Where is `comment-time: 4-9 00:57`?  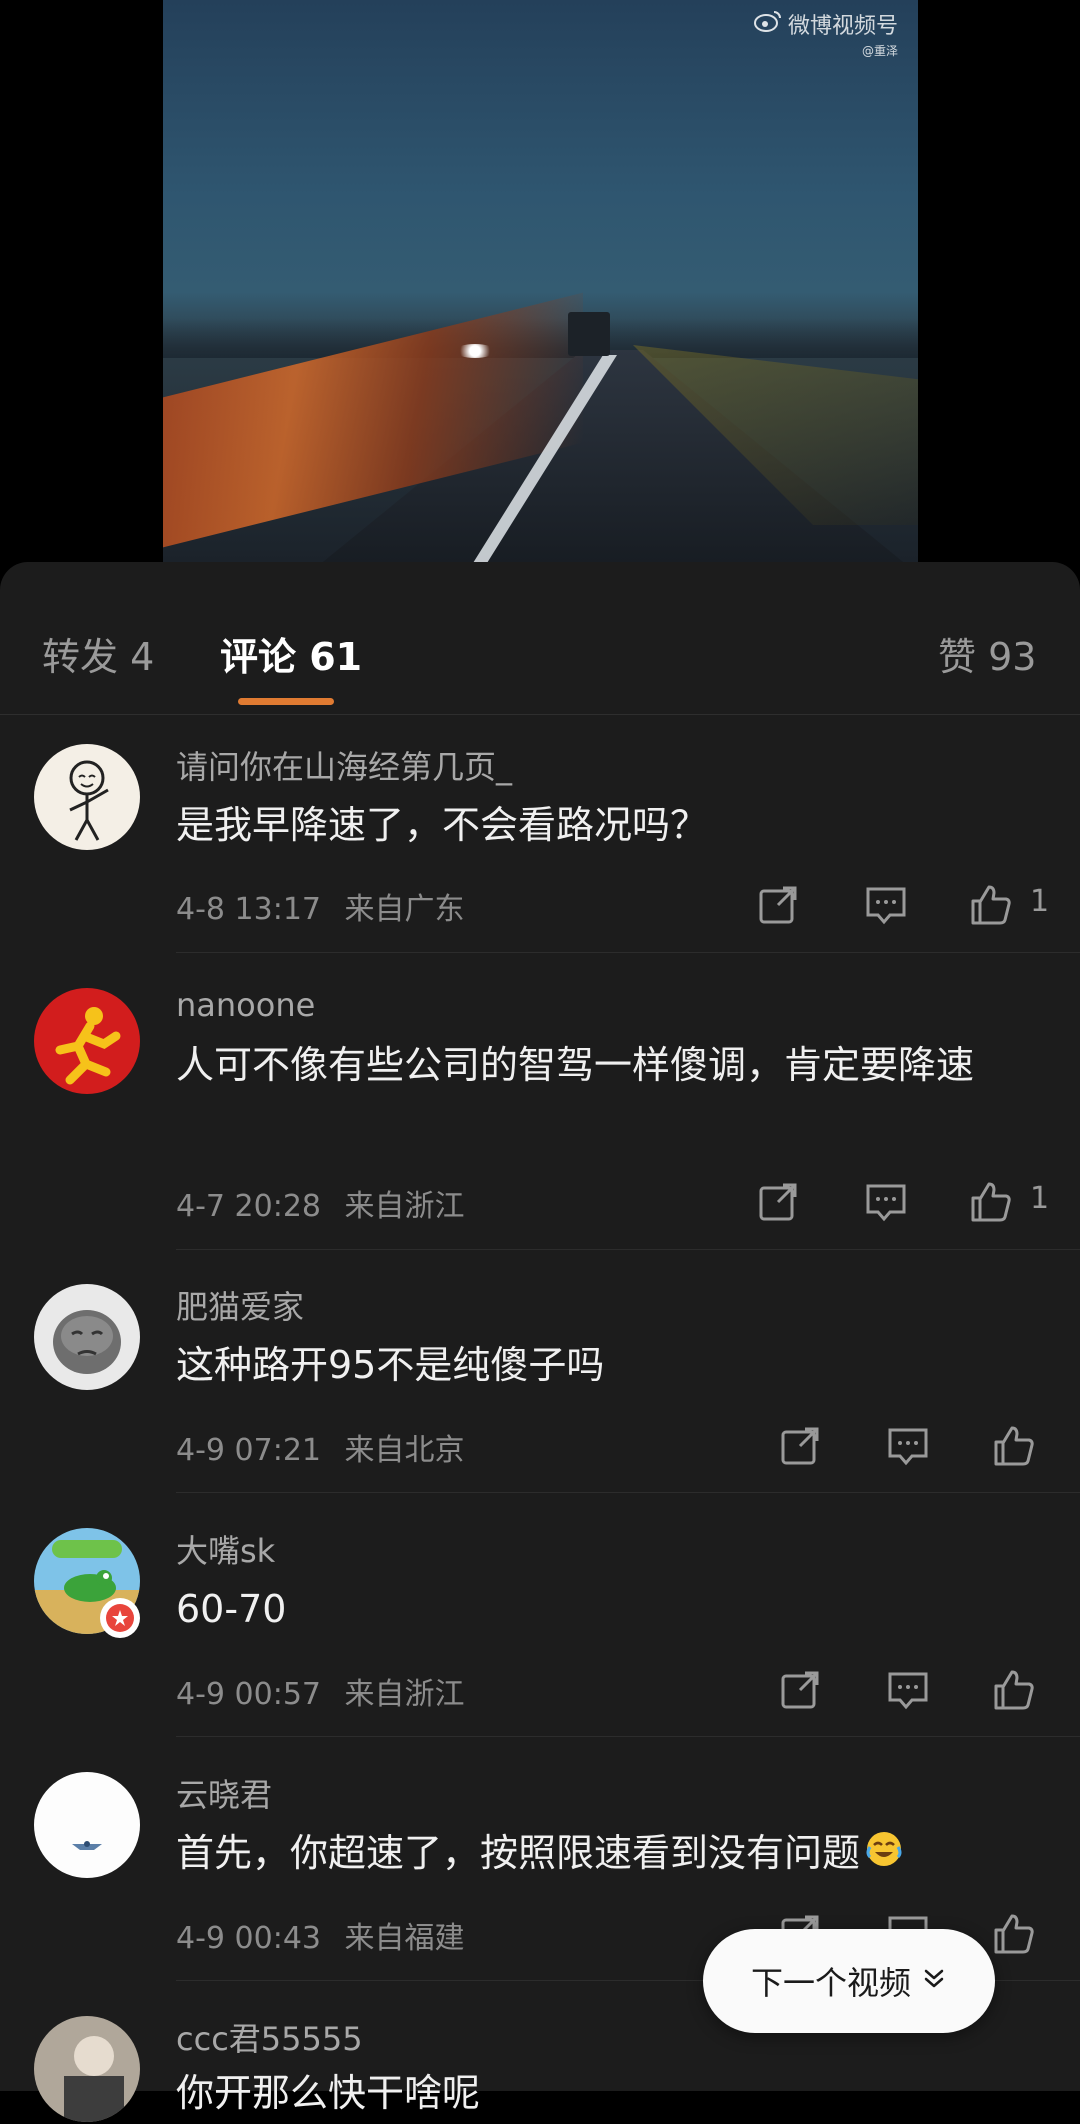
comment-time: 4-9 00:57 is located at coordinates (248, 1694).